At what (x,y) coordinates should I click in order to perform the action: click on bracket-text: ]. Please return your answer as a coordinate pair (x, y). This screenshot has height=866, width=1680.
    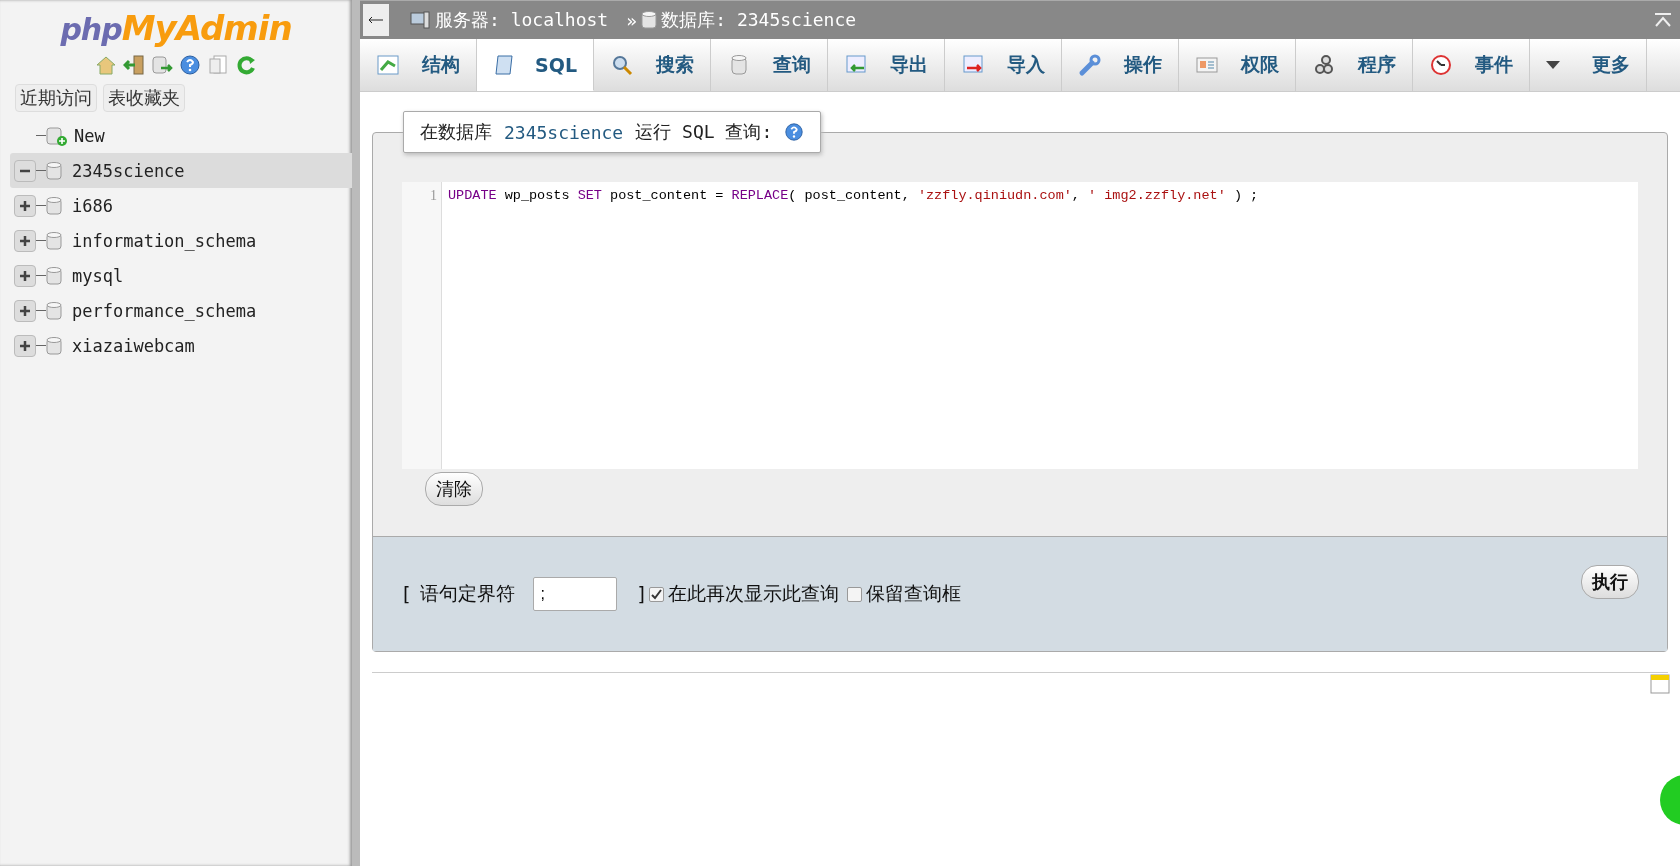
    Looking at the image, I should click on (641, 594).